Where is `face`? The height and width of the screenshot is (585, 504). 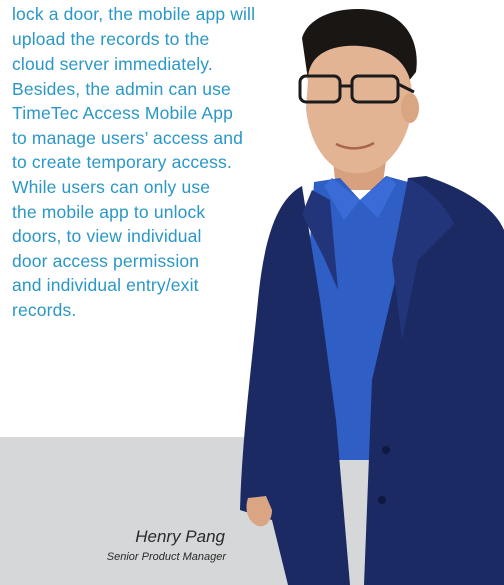 face is located at coordinates (359, 109).